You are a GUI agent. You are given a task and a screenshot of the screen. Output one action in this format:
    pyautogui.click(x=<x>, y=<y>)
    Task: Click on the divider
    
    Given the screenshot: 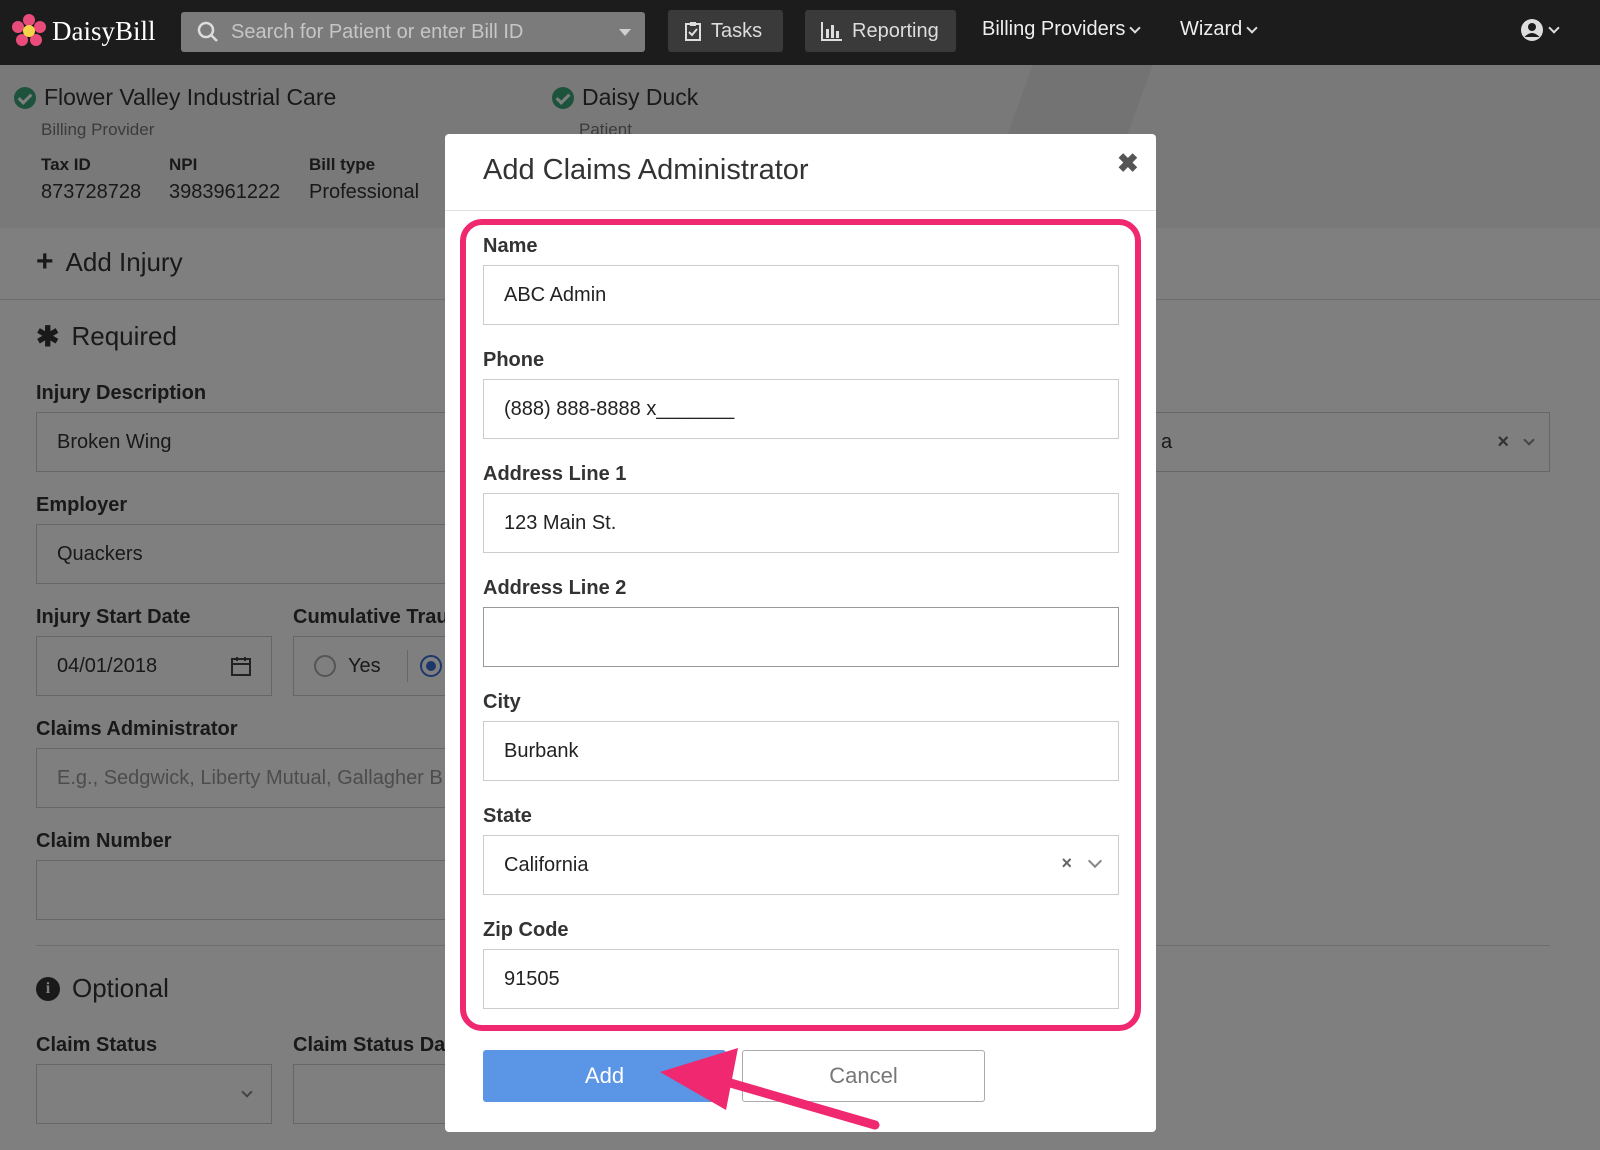 What is the action you would take?
    pyautogui.click(x=800, y=210)
    